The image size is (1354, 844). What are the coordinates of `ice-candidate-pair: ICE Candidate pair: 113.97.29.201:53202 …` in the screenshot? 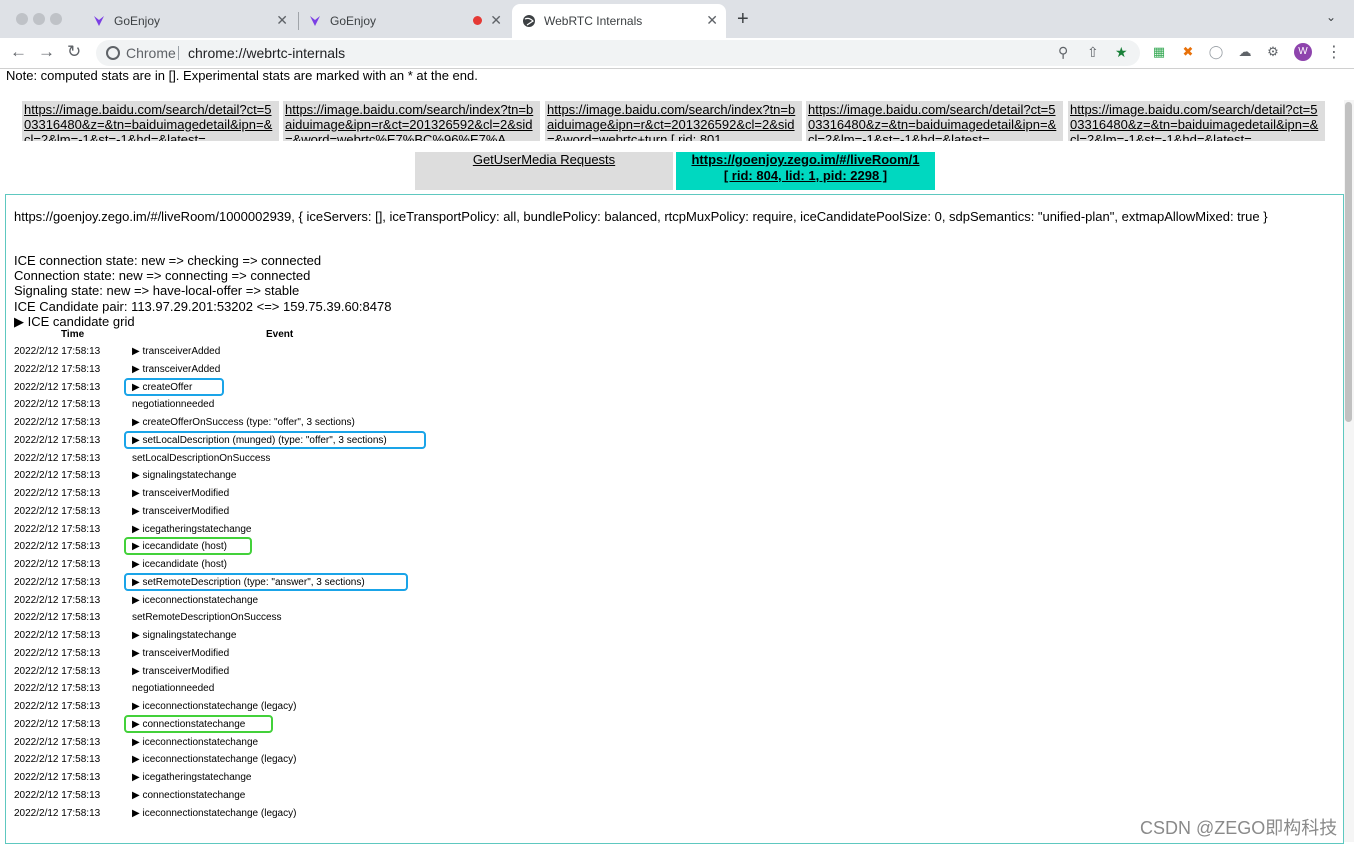 It's located at (203, 306).